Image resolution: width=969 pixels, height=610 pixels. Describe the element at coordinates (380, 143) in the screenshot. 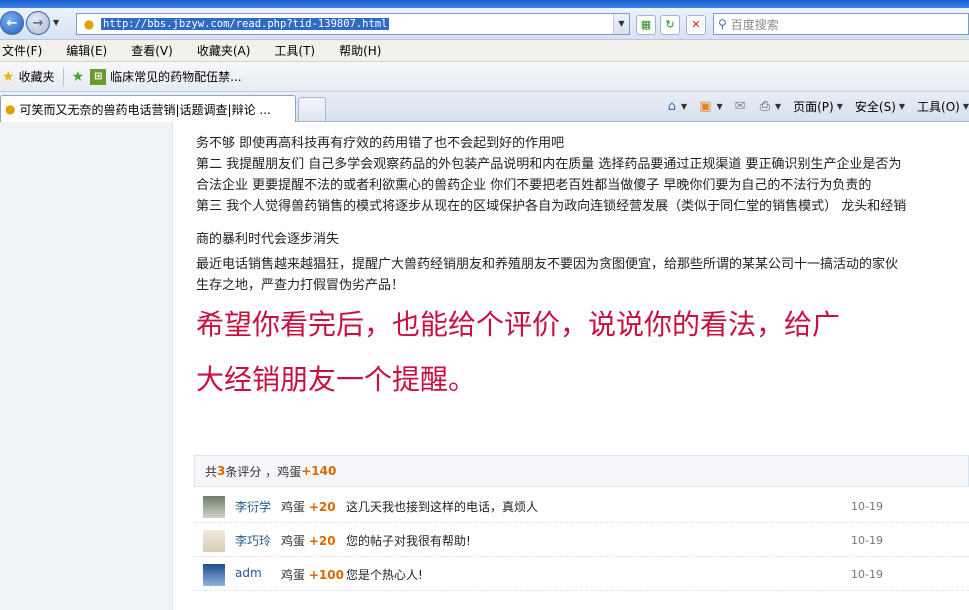

I see `post-line: 务不够 即使再高科技再有疗效的药用错了也不会起到好的作用吧` at that location.